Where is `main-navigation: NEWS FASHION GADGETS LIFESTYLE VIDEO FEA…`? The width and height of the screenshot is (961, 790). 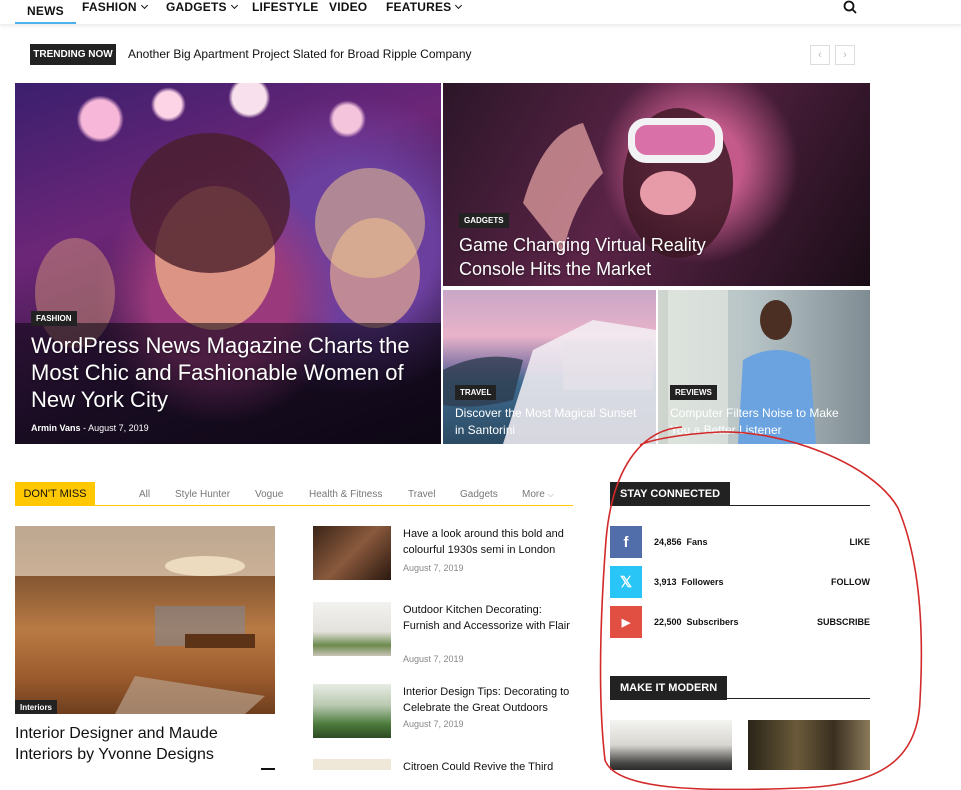 main-navigation: NEWS FASHION GADGETS LIFESTYLE VIDEO FEA… is located at coordinates (480, 12).